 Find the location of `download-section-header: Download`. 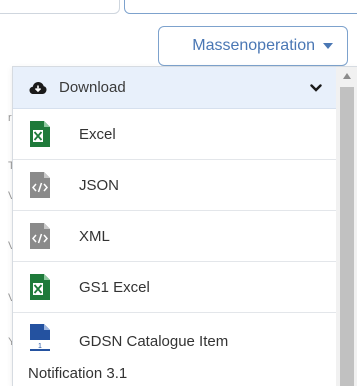

download-section-header: Download is located at coordinates (174, 88).